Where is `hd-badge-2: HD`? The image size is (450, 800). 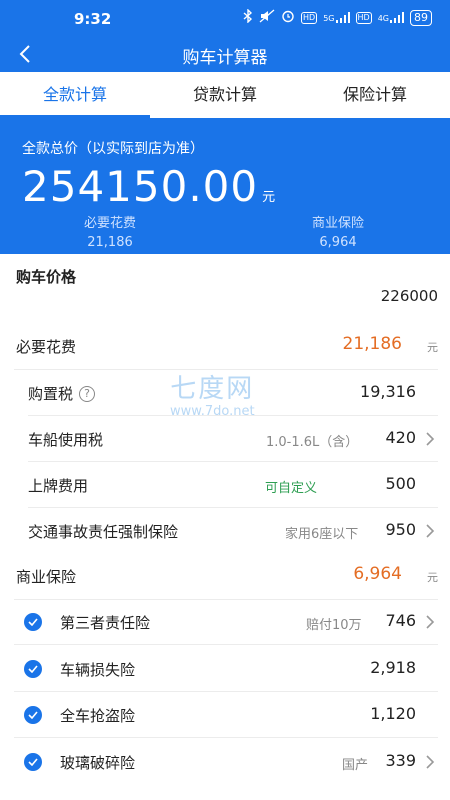 hd-badge-2: HD is located at coordinates (363, 17).